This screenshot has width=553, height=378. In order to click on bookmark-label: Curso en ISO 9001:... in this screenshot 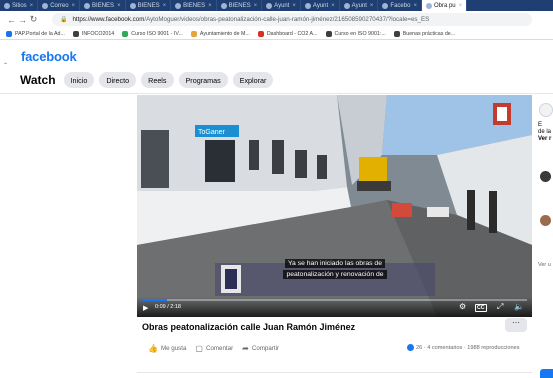, I will do `click(360, 33)`.